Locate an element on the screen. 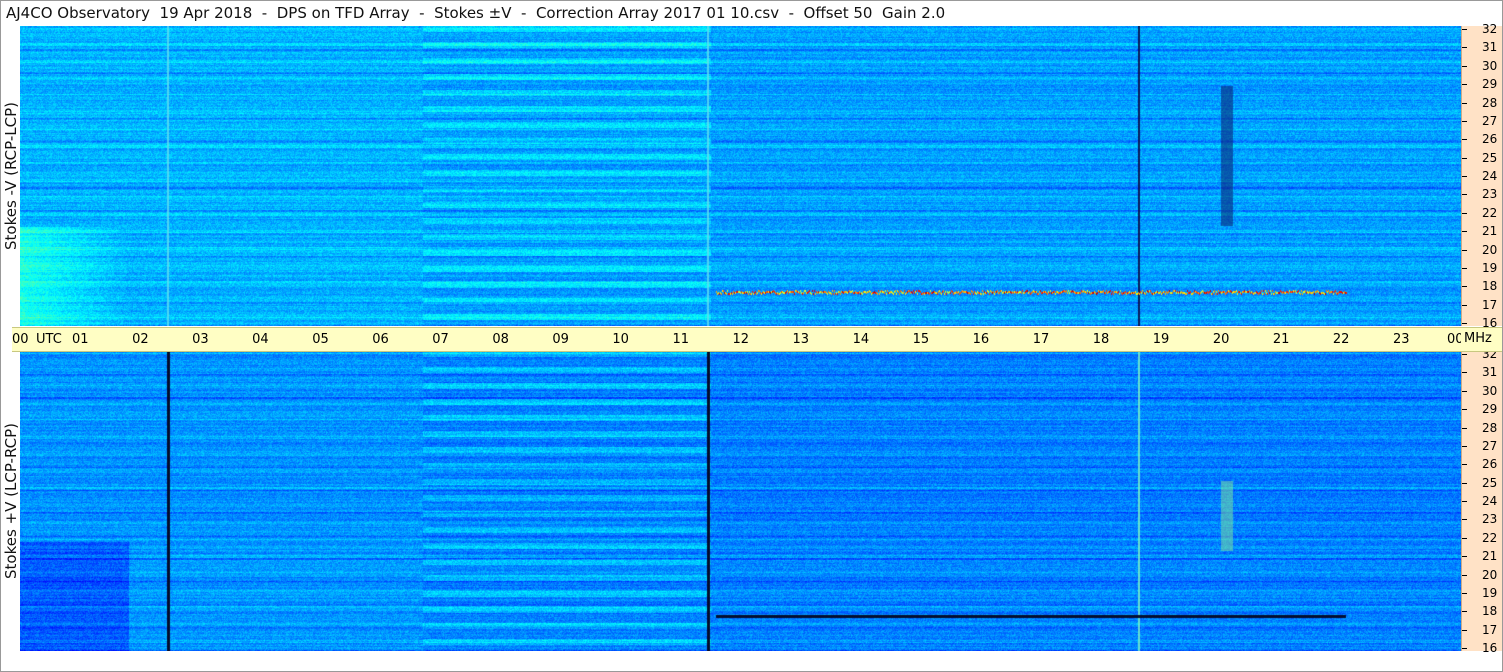 This screenshot has height=672, width=1503. time-tick-label: 14 is located at coordinates (861, 339).